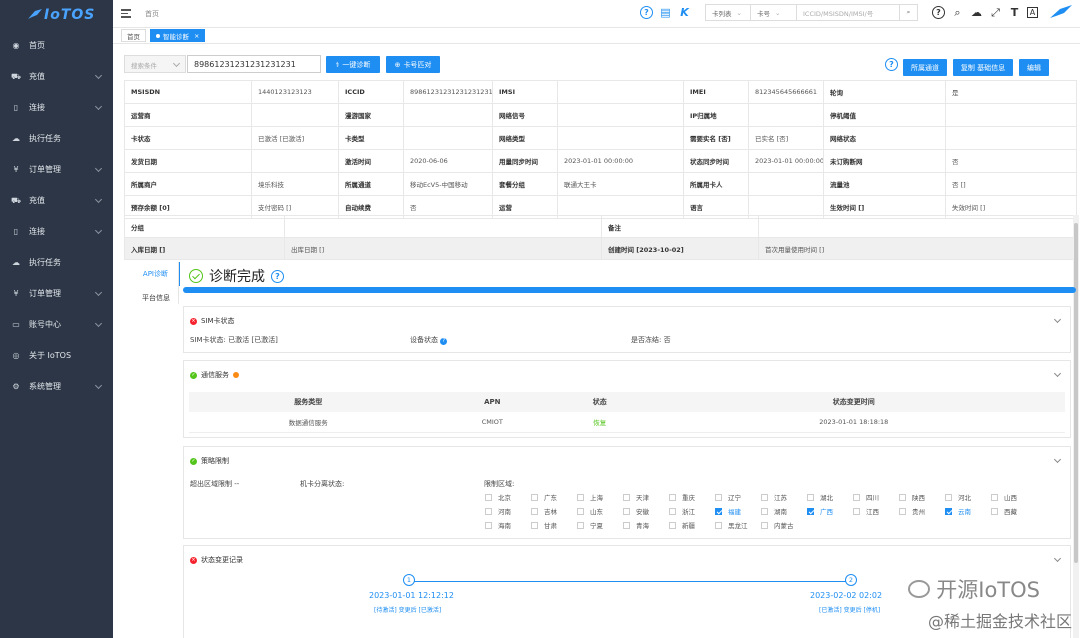 The width and height of the screenshot is (1080, 638). What do you see at coordinates (600, 497) in the screenshot?
I see `region-checkbox: 上海` at bounding box center [600, 497].